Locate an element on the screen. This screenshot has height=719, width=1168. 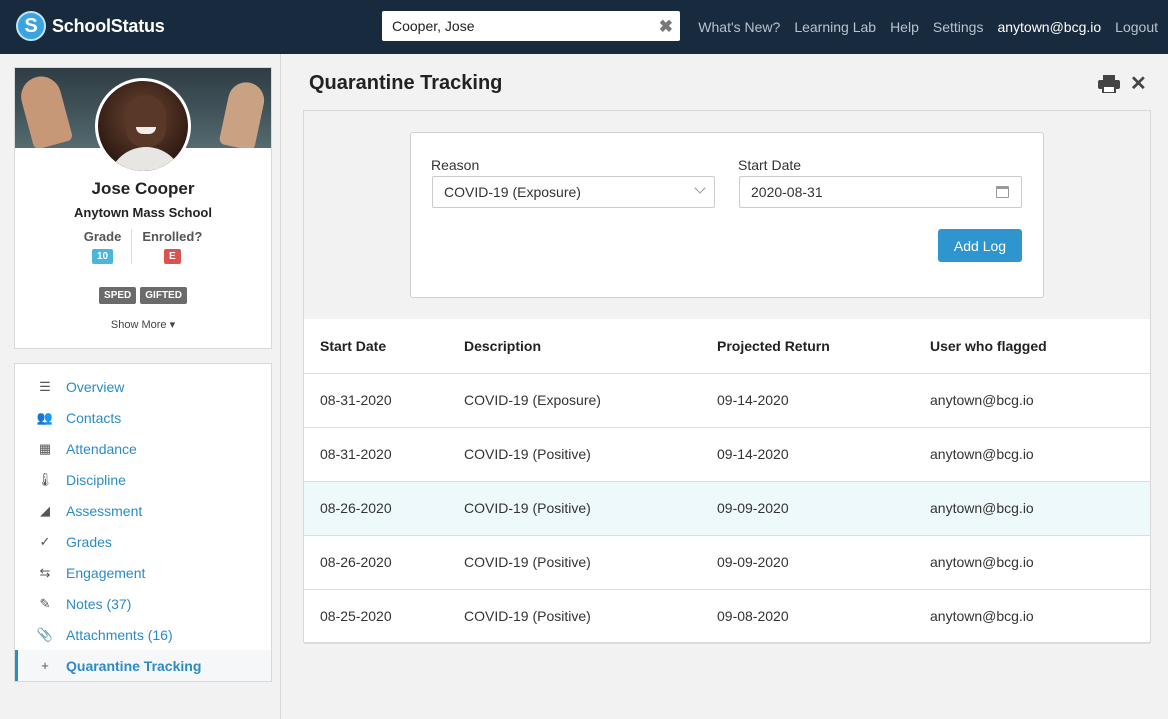
start-date-label: Start Date is located at coordinates (770, 165).